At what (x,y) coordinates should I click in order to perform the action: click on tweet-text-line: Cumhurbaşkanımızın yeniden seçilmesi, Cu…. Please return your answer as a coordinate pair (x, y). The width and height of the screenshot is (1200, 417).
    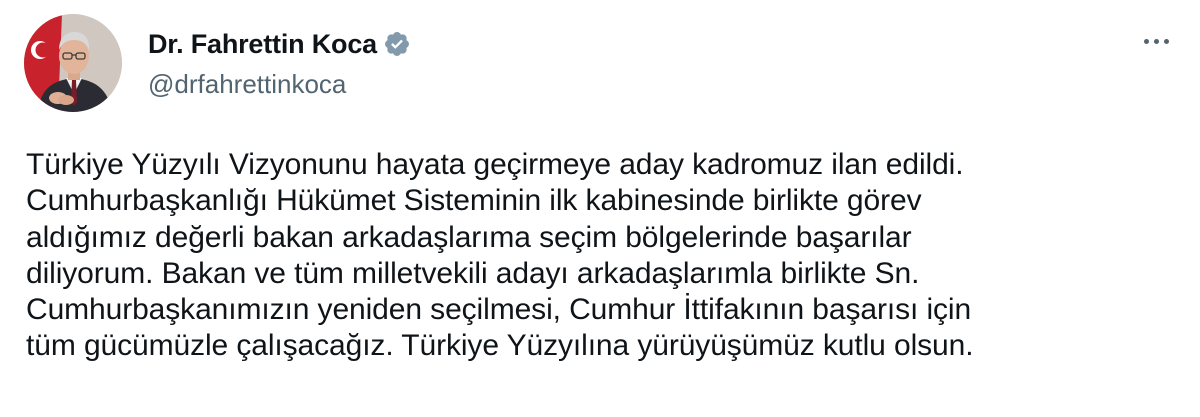
    Looking at the image, I should click on (499, 310).